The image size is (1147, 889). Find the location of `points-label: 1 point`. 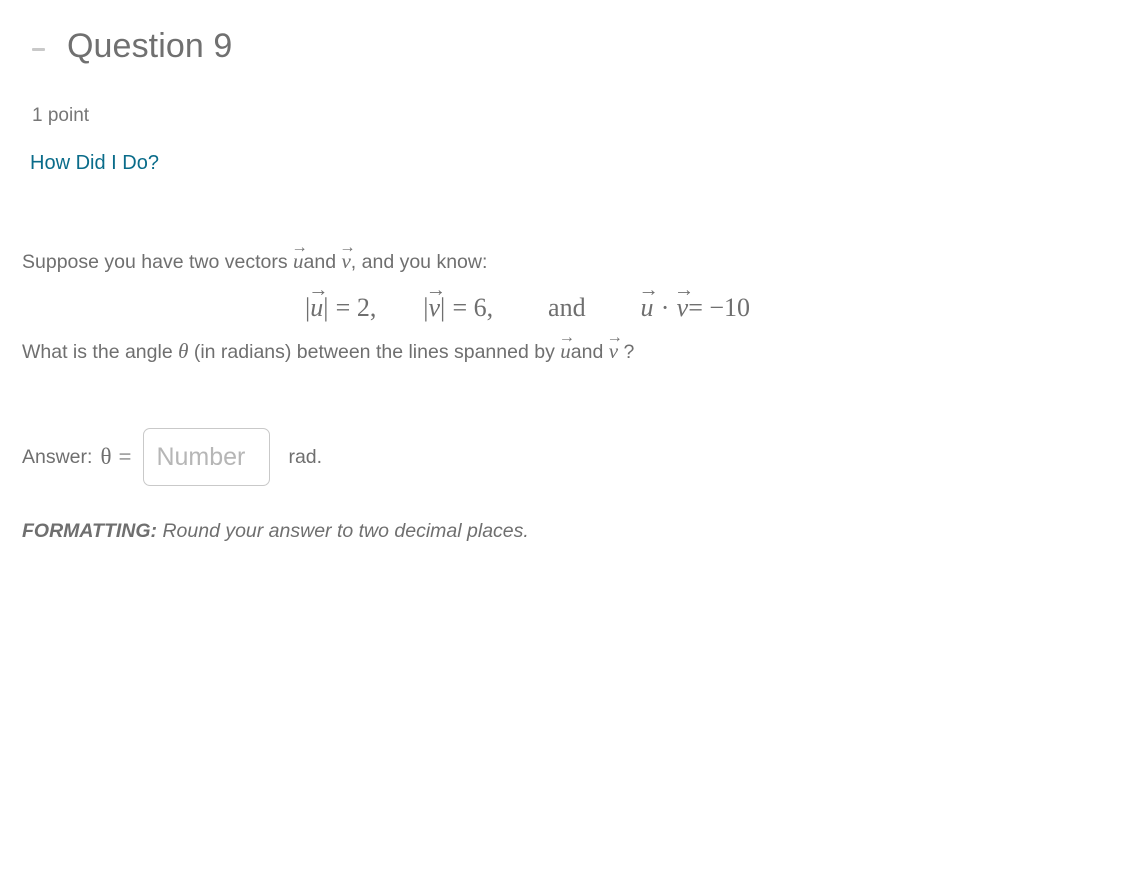

points-label: 1 point is located at coordinates (61, 115).